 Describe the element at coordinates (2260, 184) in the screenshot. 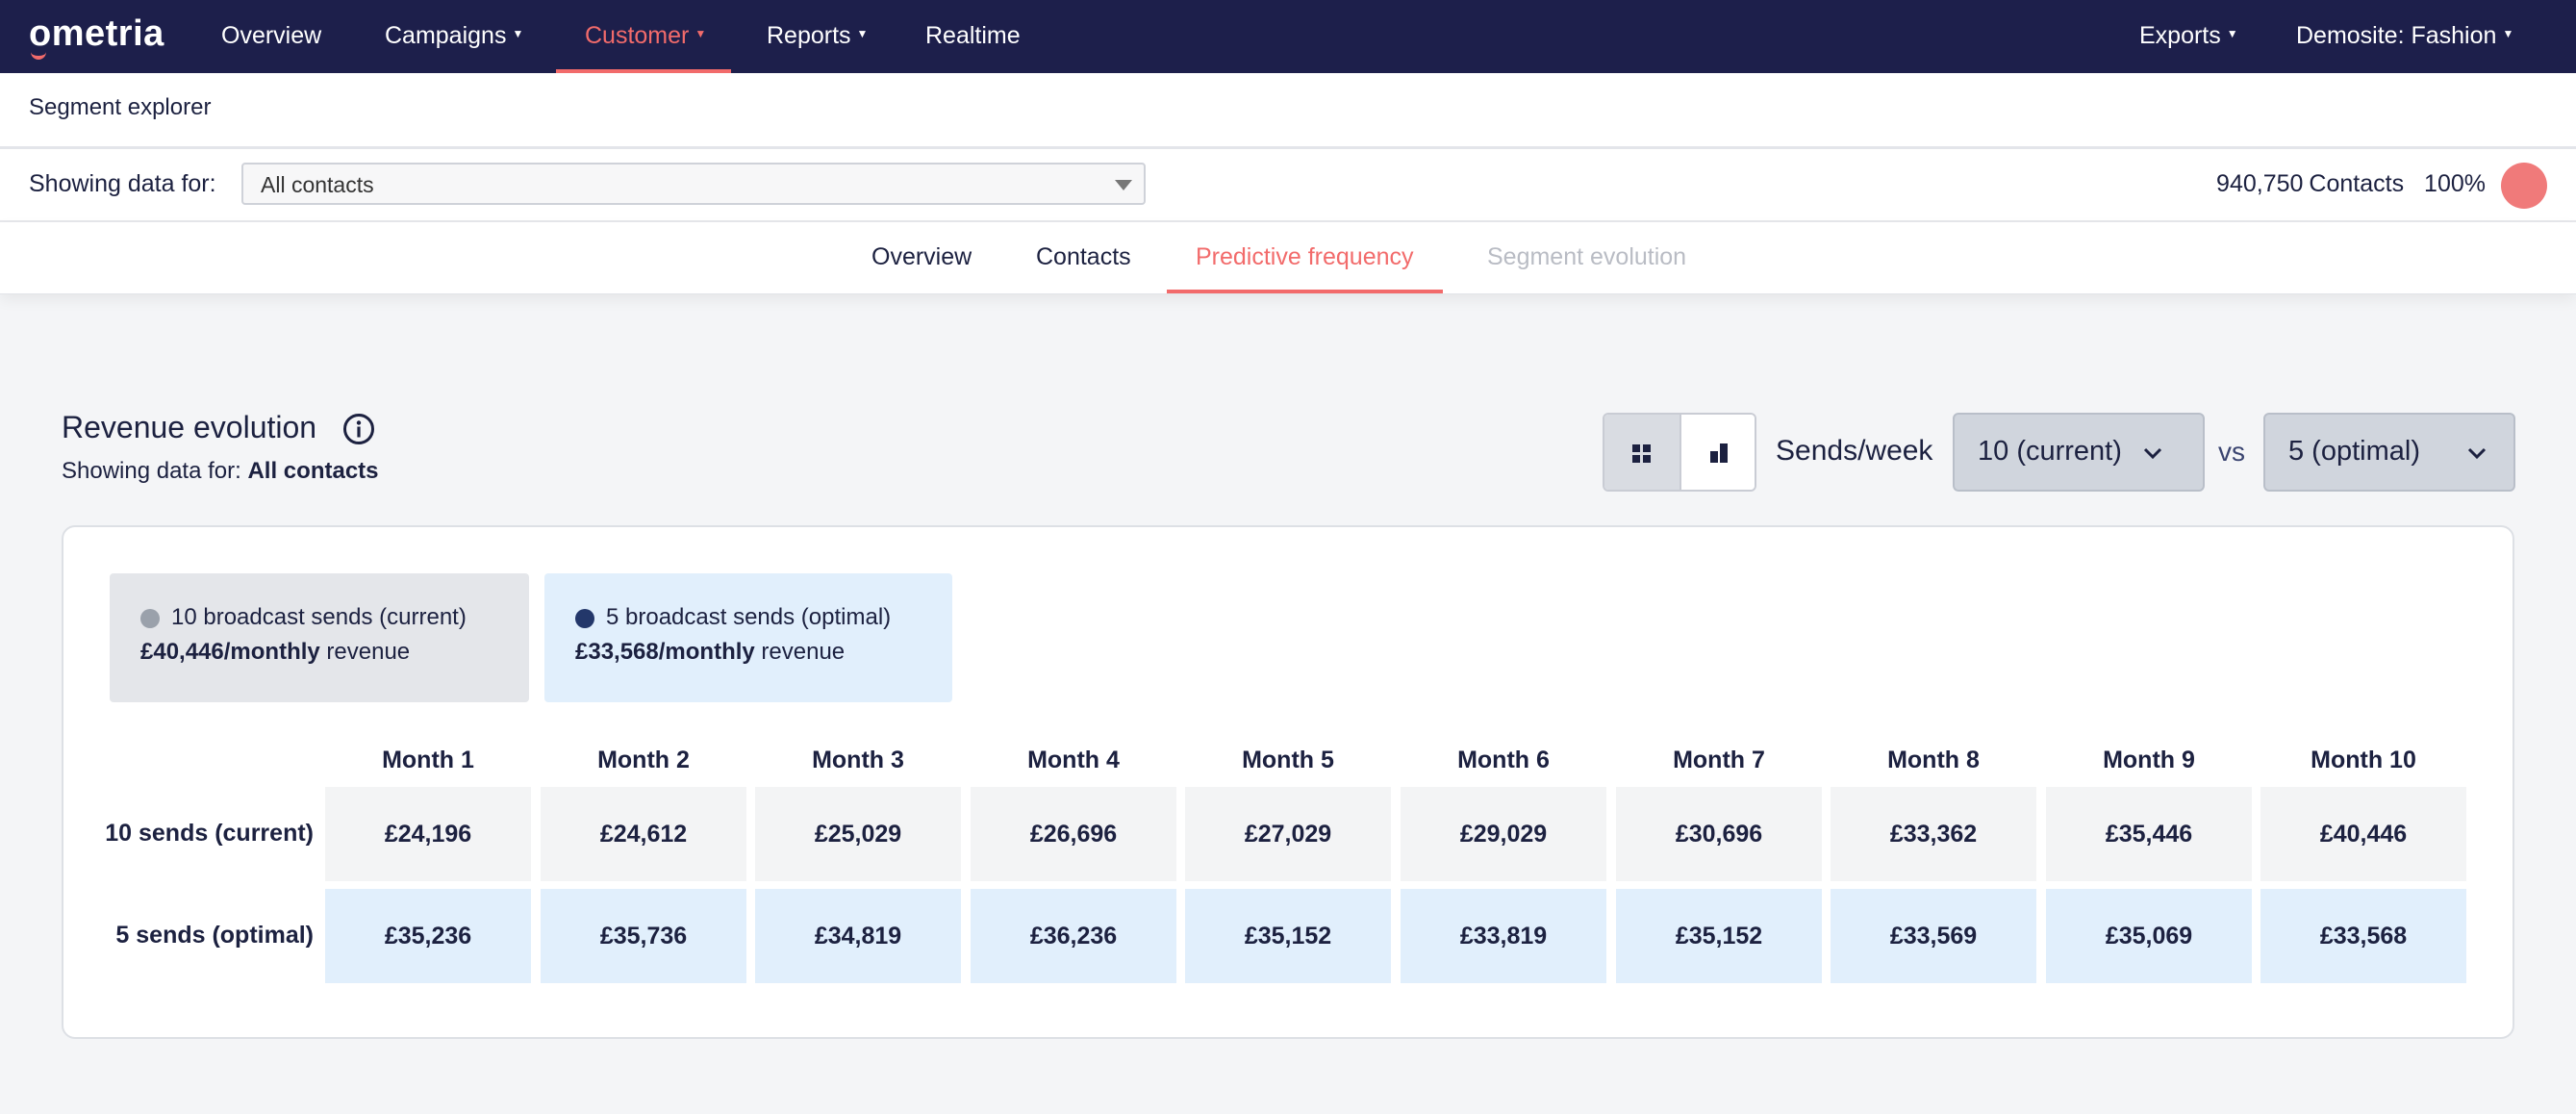

I see `contacts-count: 940,750` at that location.